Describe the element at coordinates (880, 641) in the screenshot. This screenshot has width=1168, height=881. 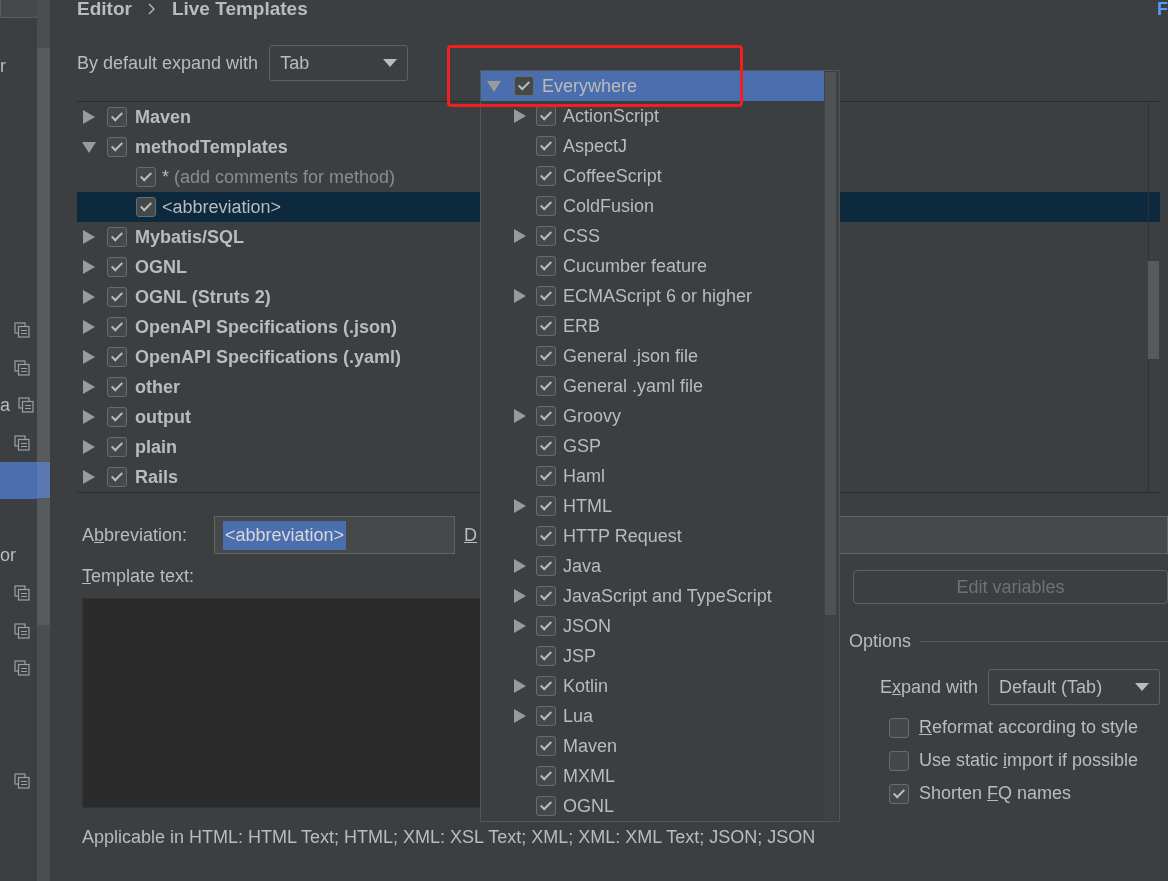
I see `options-heading: Options` at that location.